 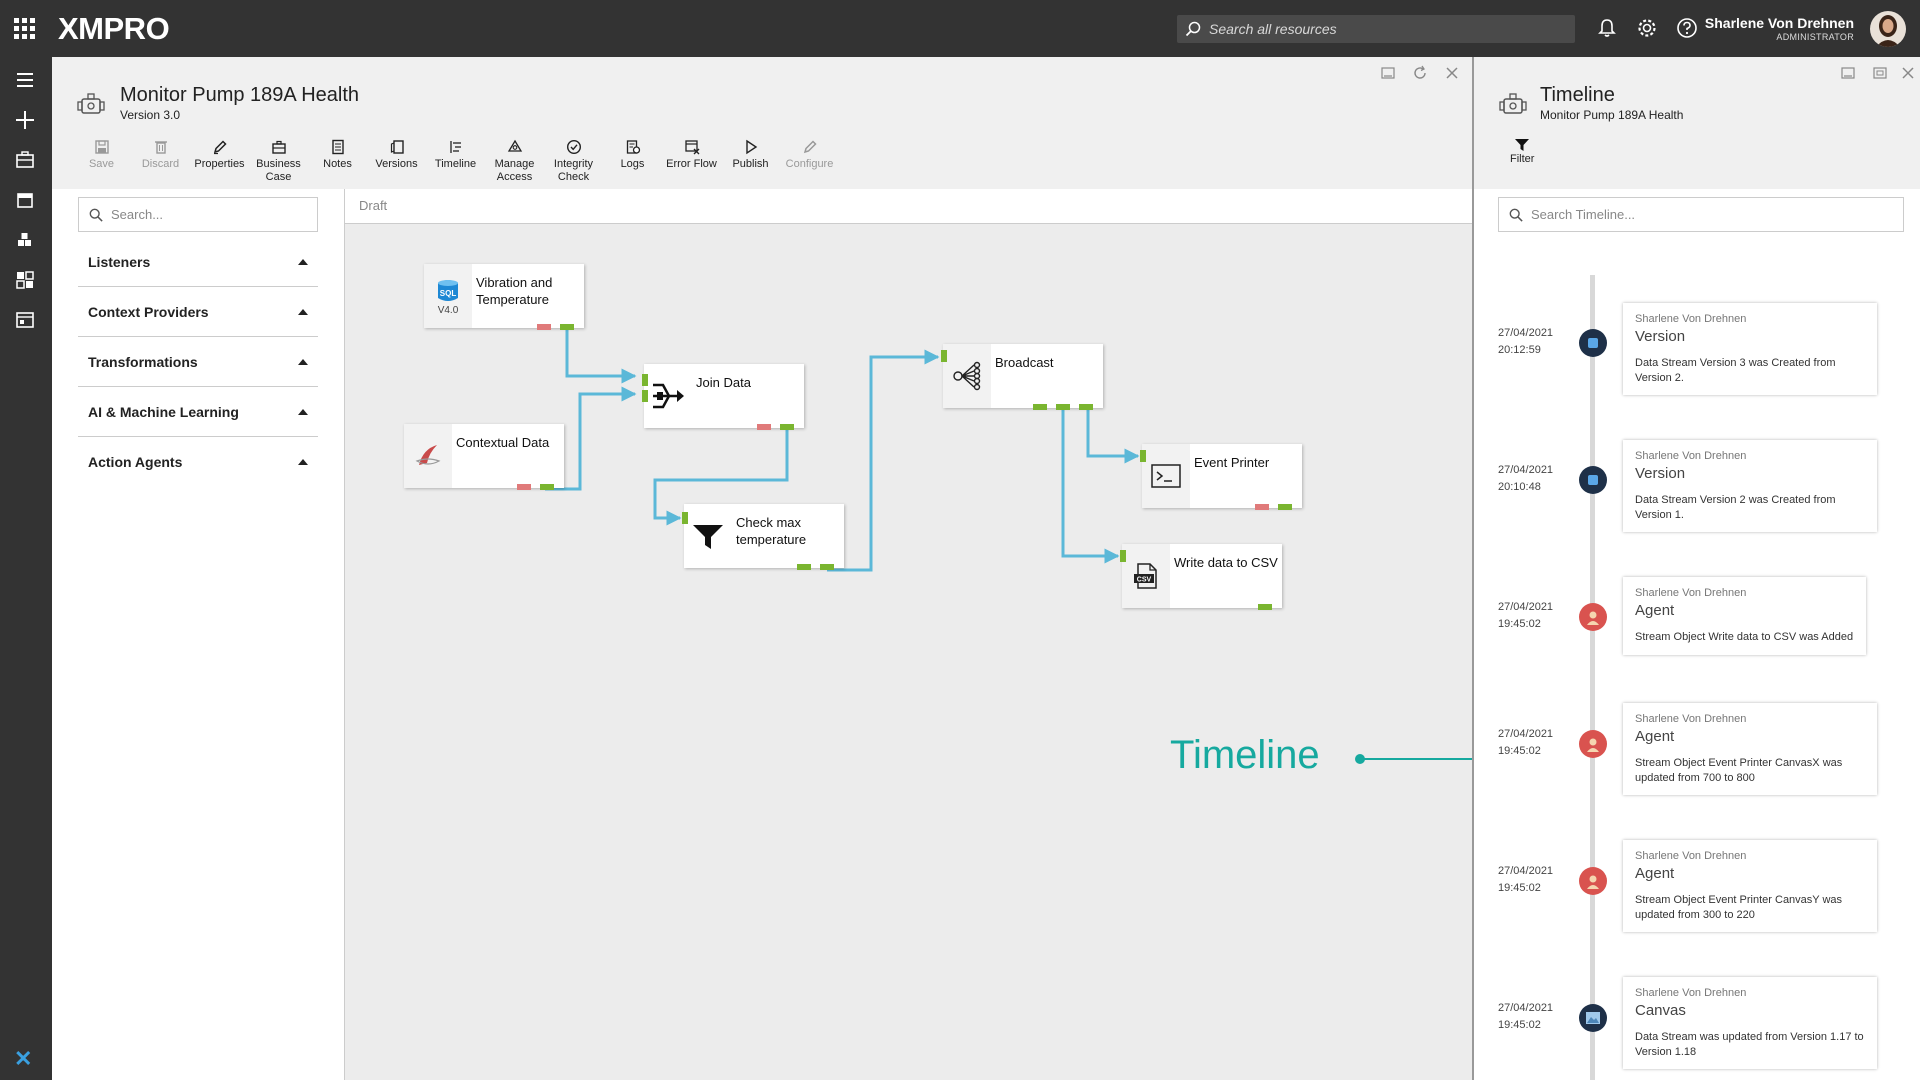 I want to click on cubes-icon, so click(x=25, y=240).